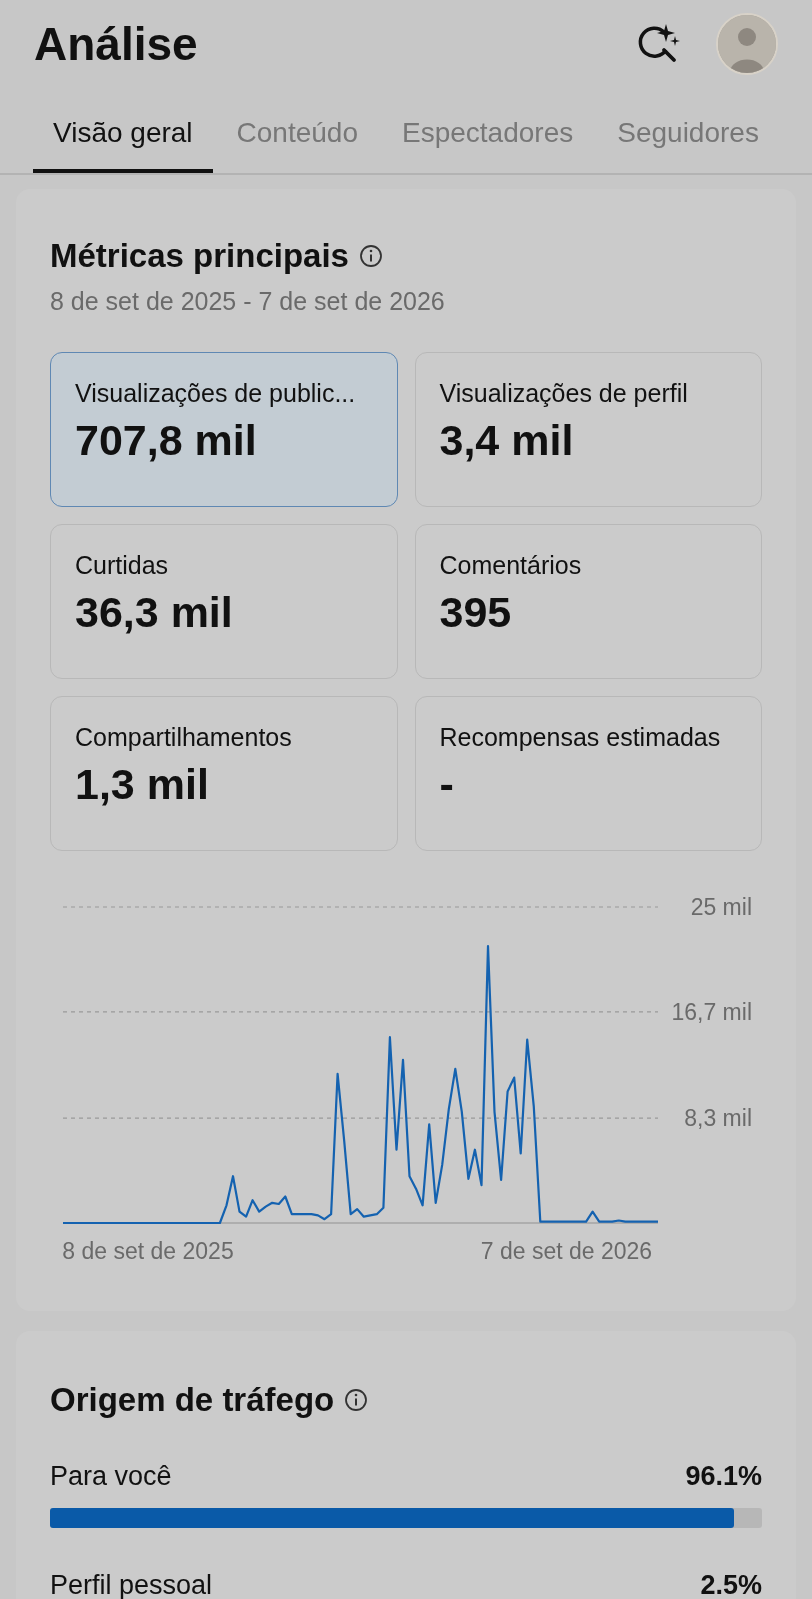  Describe the element at coordinates (122, 565) in the screenshot. I see `metric-label: Curtidas` at that location.